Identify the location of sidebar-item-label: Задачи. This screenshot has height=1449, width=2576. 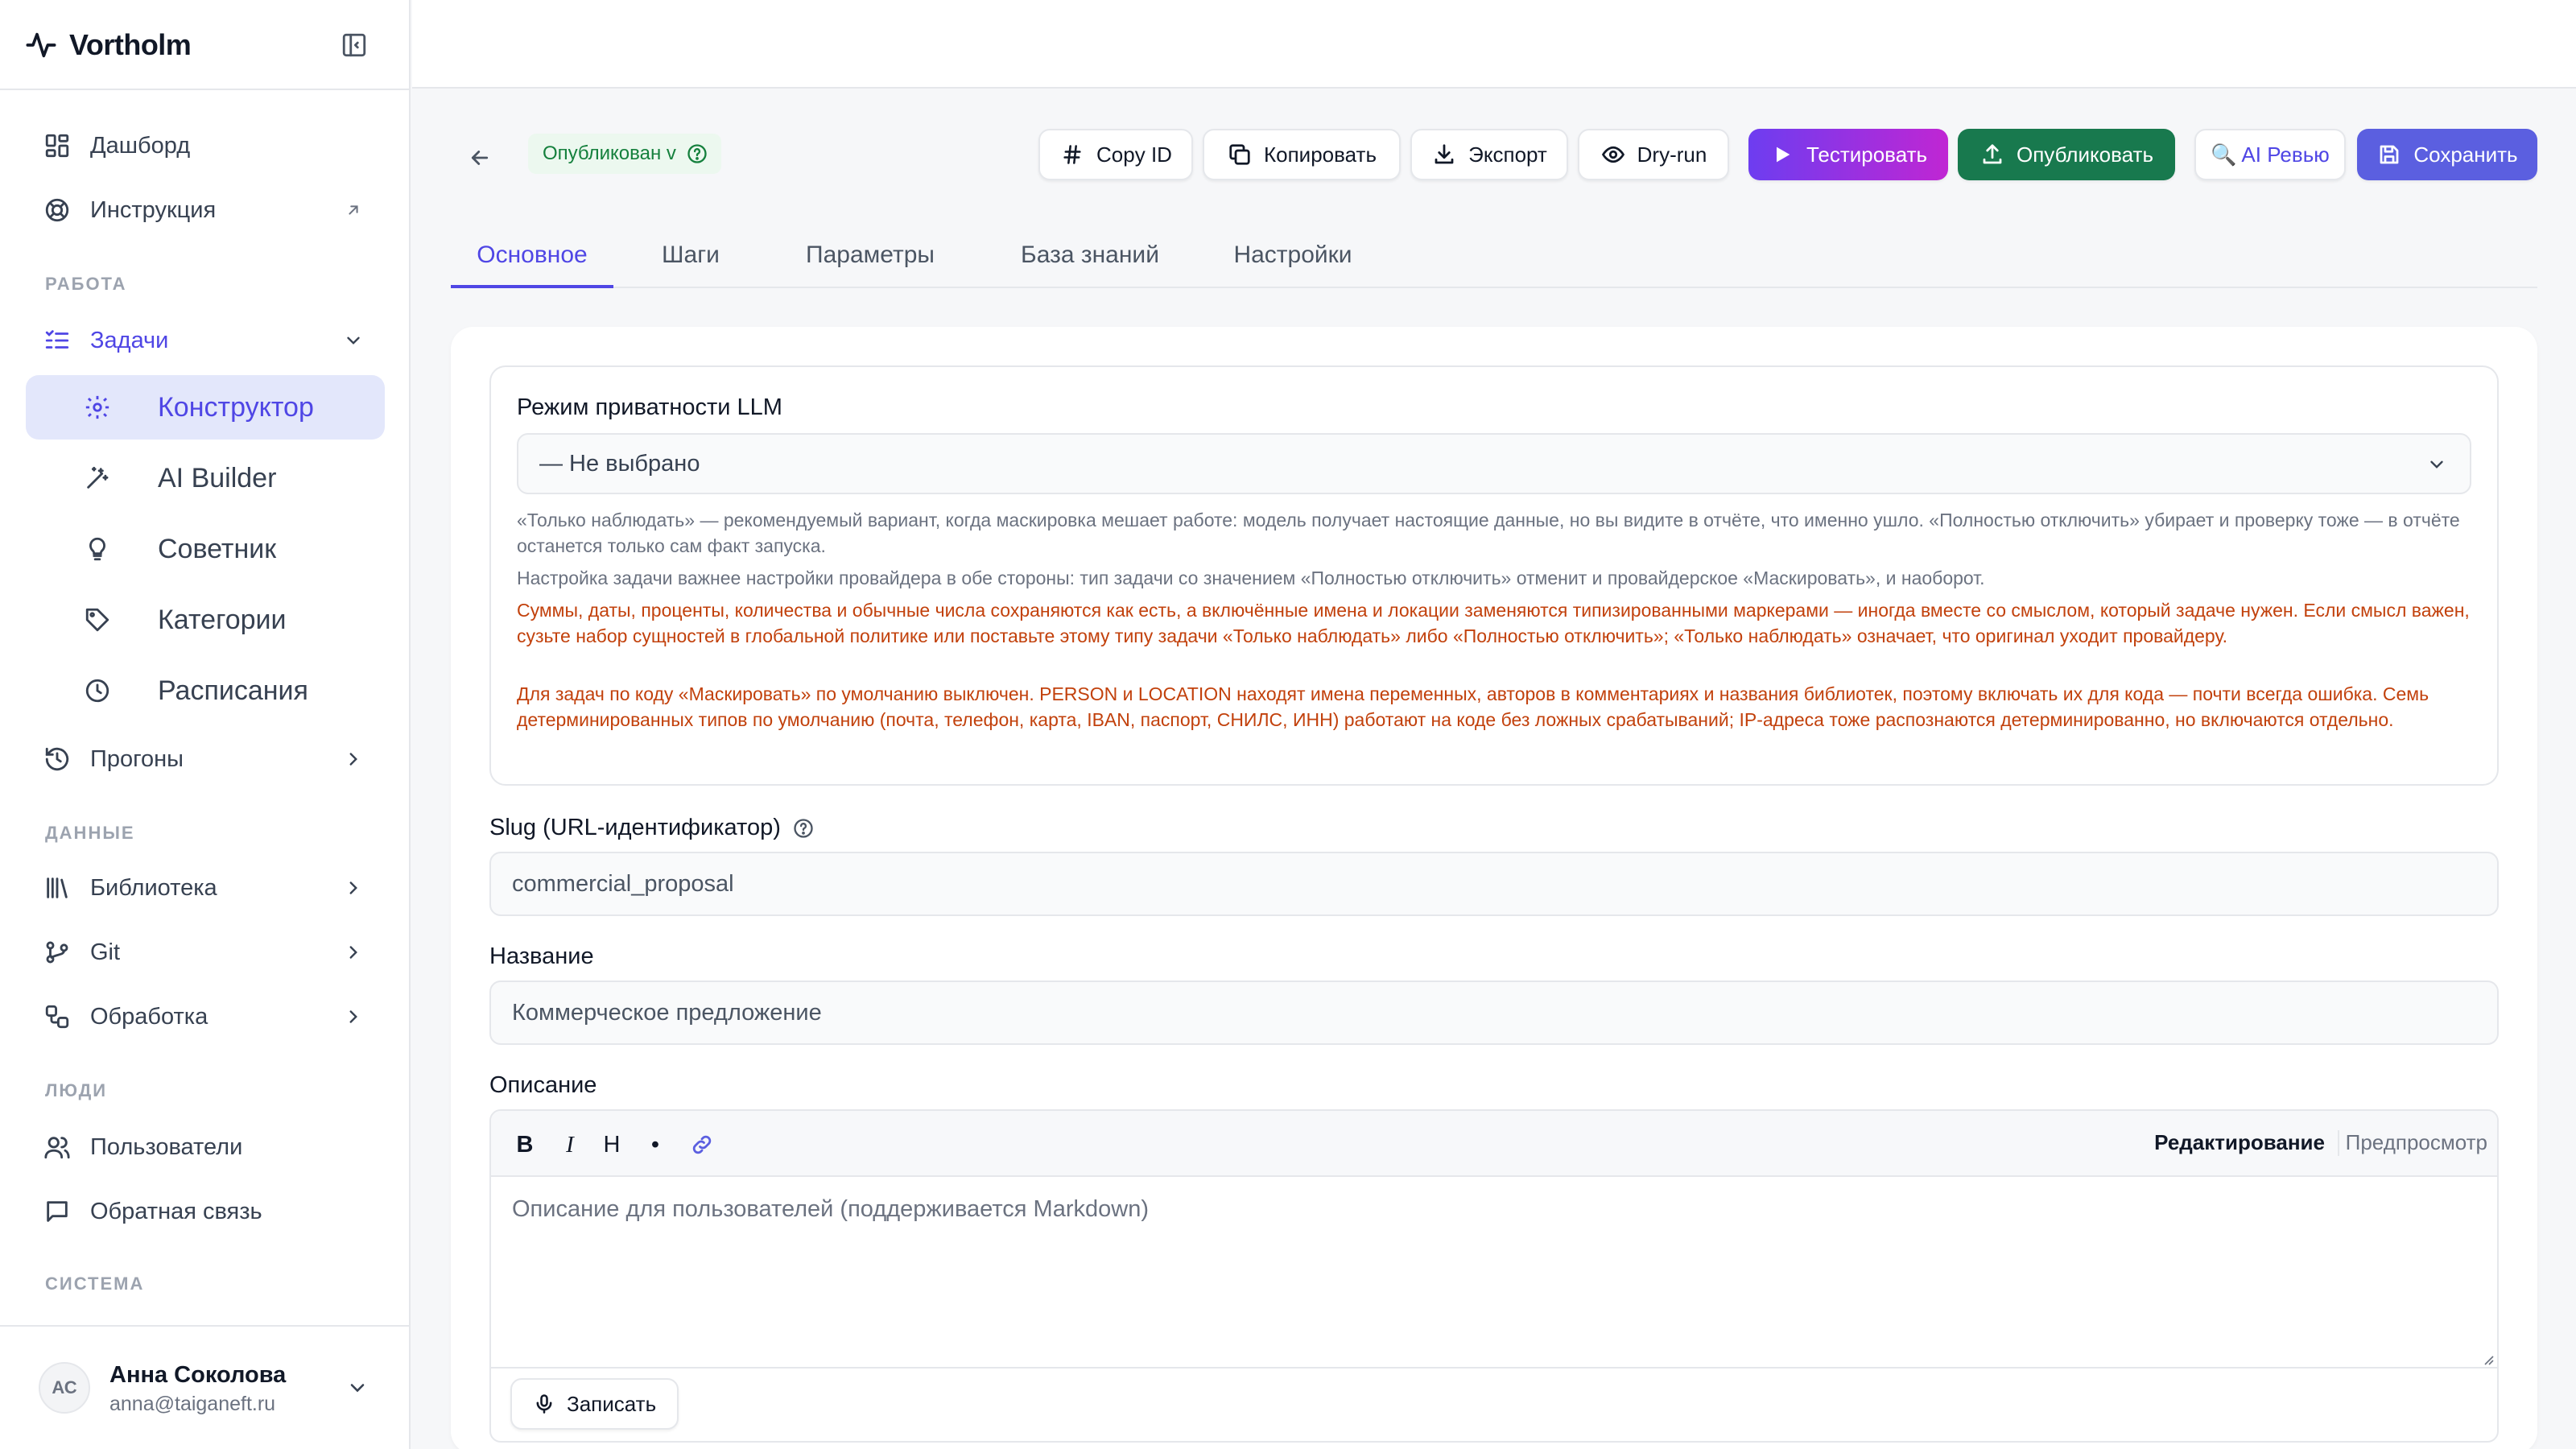
(129, 340).